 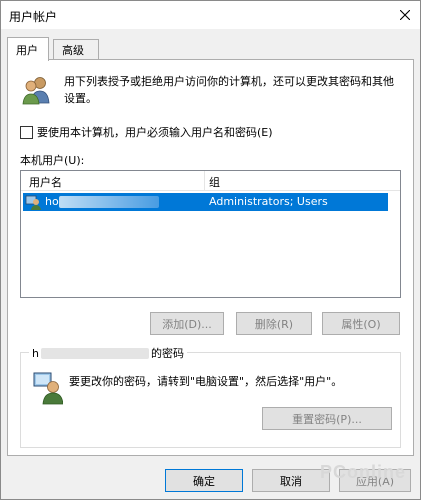 I want to click on column-header-group: 组, so click(x=214, y=182).